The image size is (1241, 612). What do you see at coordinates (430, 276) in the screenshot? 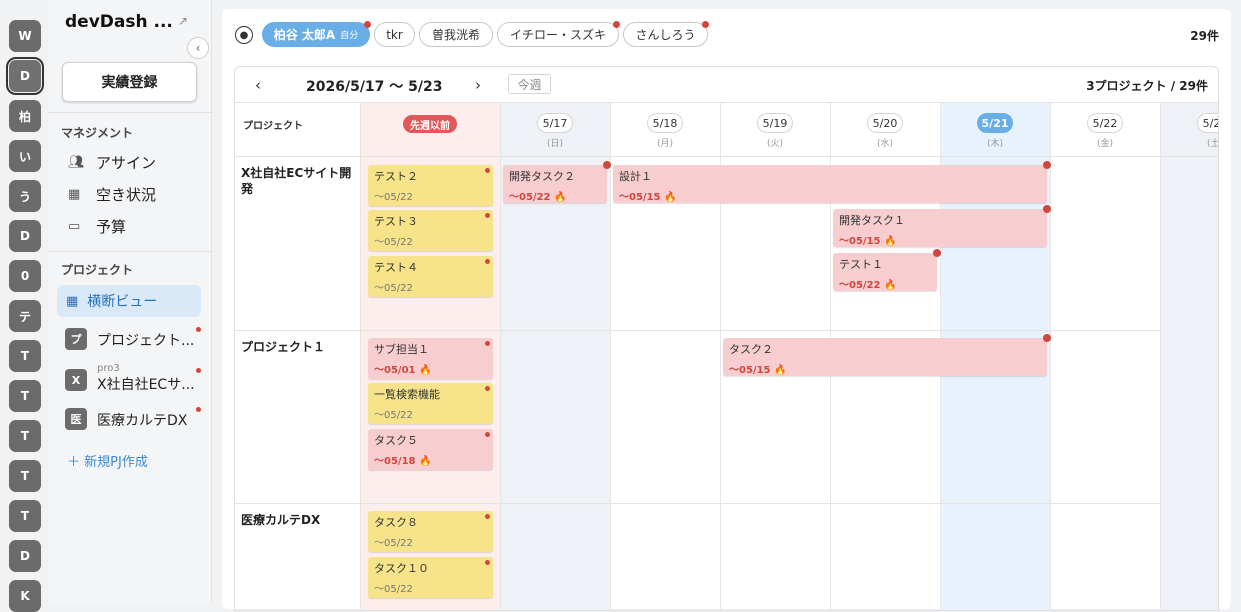
I see `task-card: テスト４ 〜05/22` at bounding box center [430, 276].